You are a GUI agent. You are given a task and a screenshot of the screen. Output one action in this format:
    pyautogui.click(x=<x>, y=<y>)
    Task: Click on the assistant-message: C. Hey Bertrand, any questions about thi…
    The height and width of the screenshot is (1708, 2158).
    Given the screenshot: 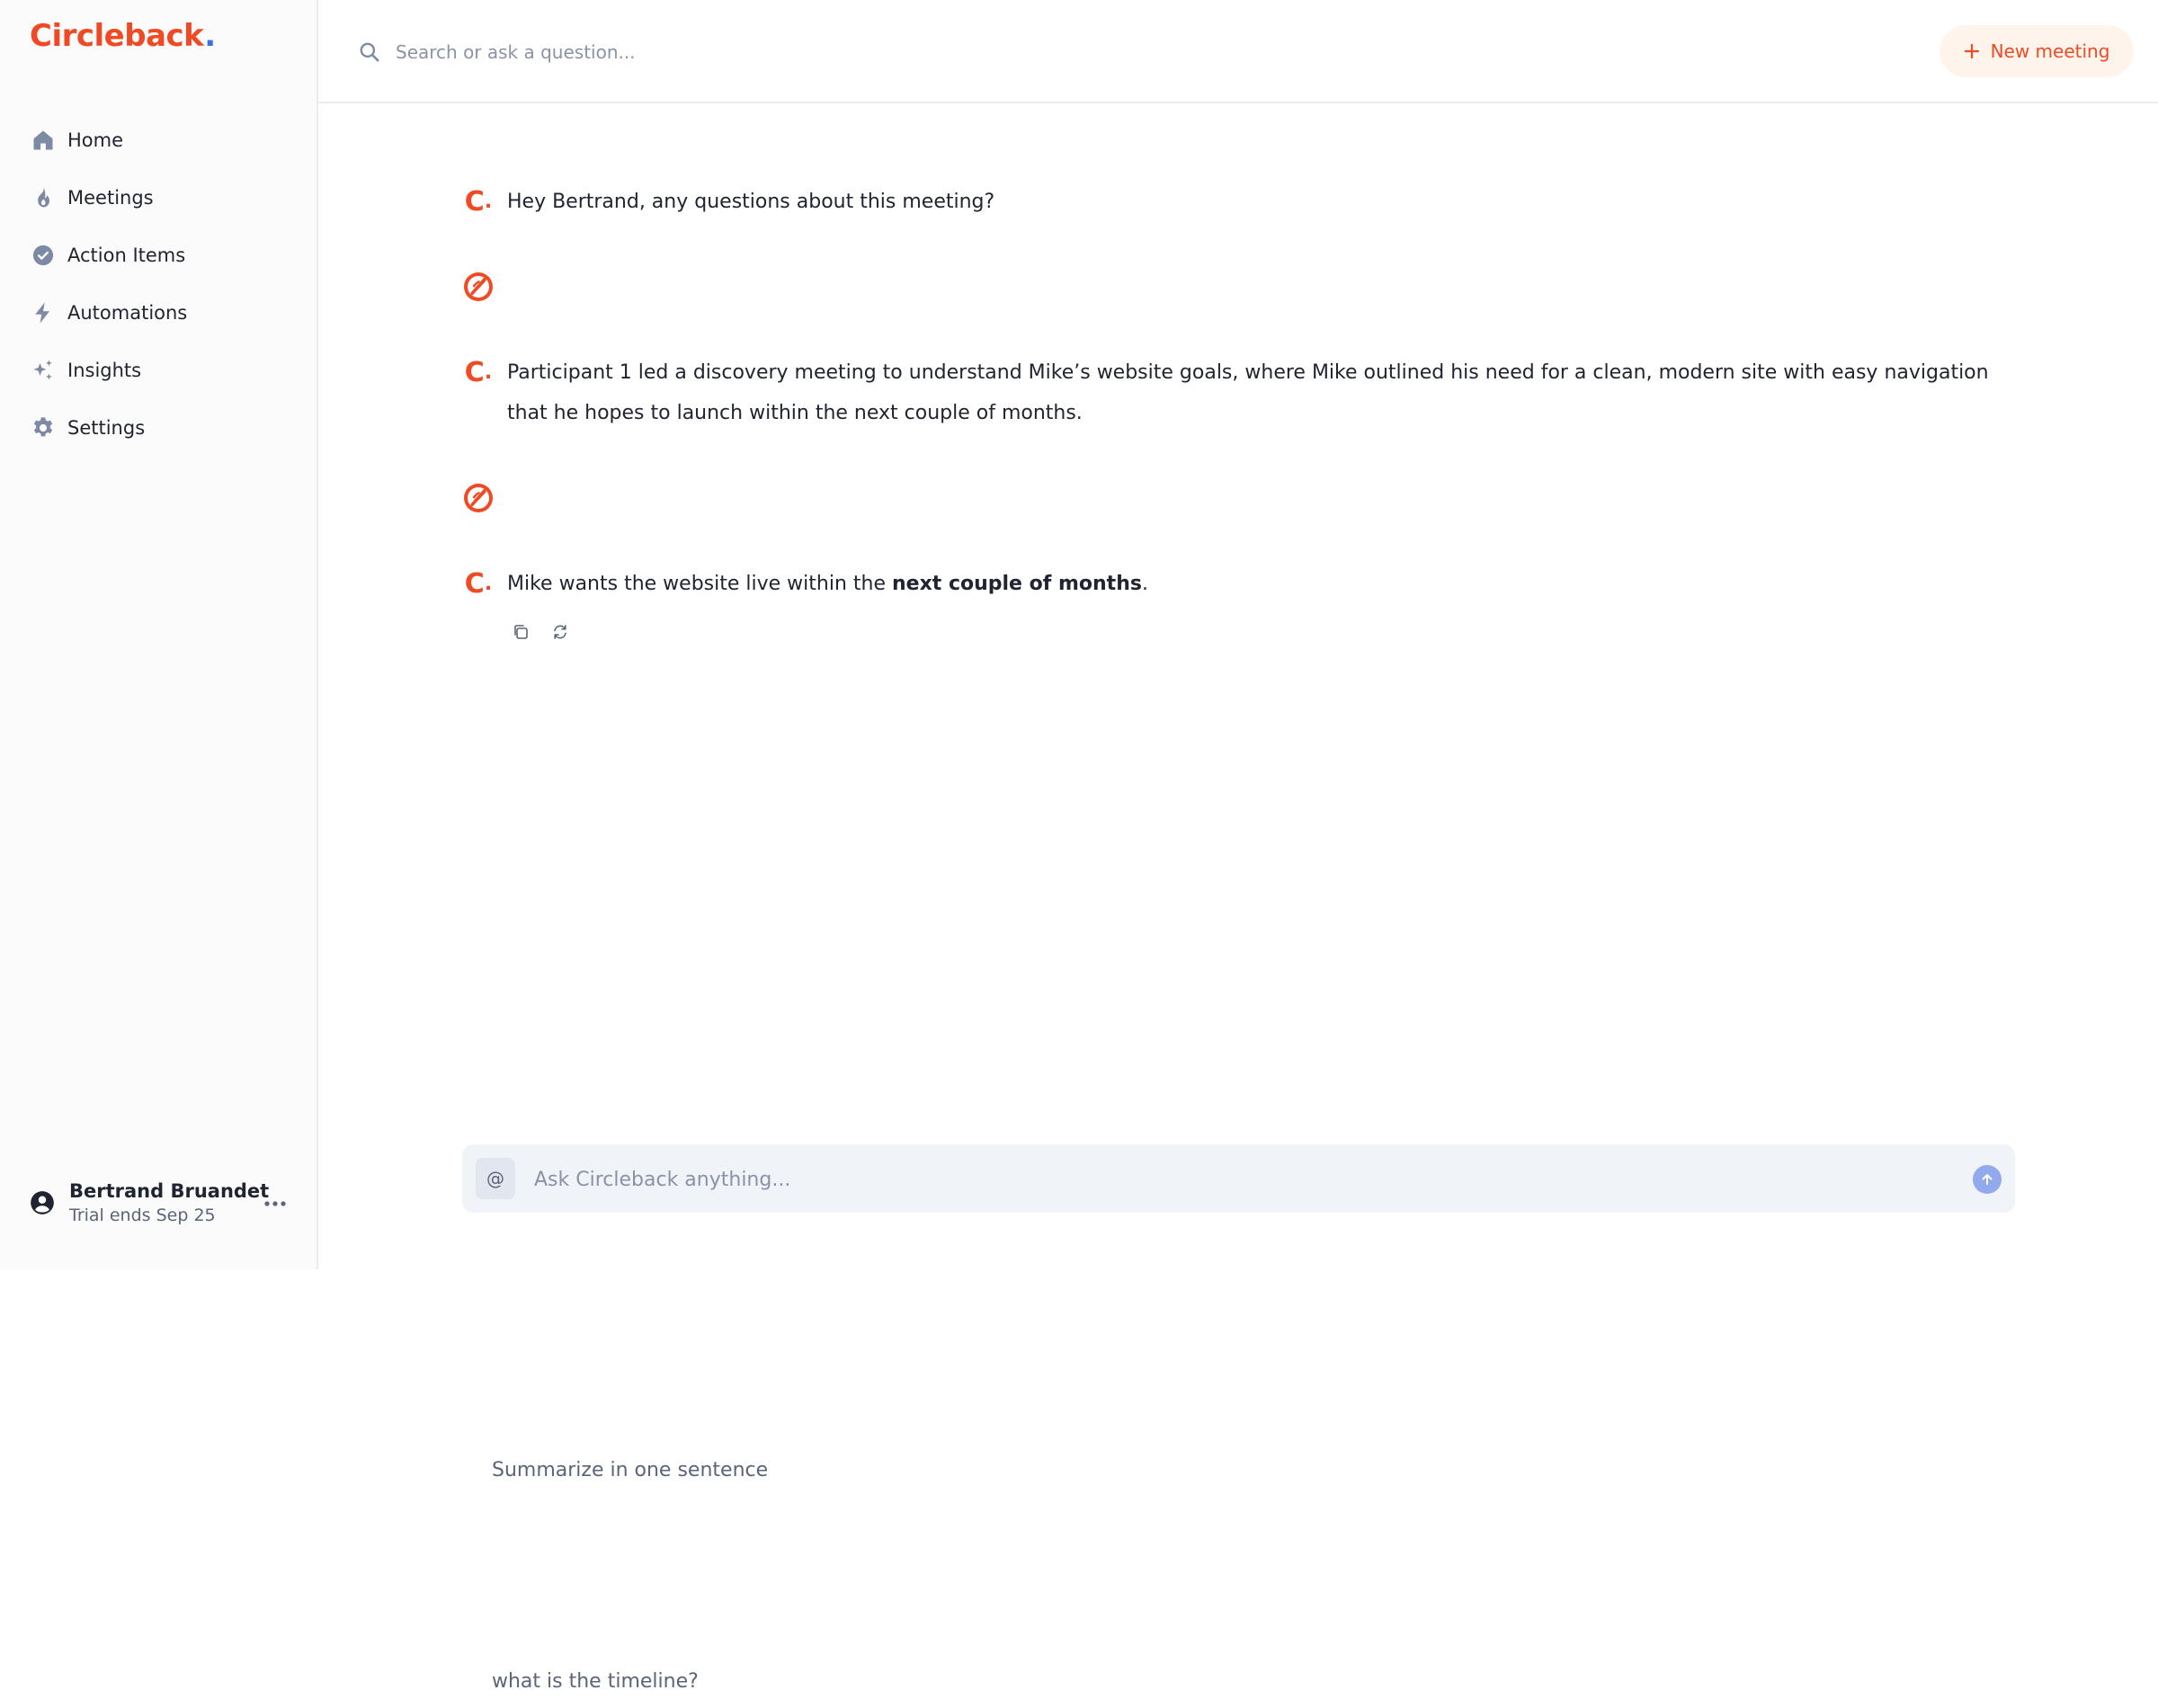 What is the action you would take?
    pyautogui.click(x=1240, y=203)
    